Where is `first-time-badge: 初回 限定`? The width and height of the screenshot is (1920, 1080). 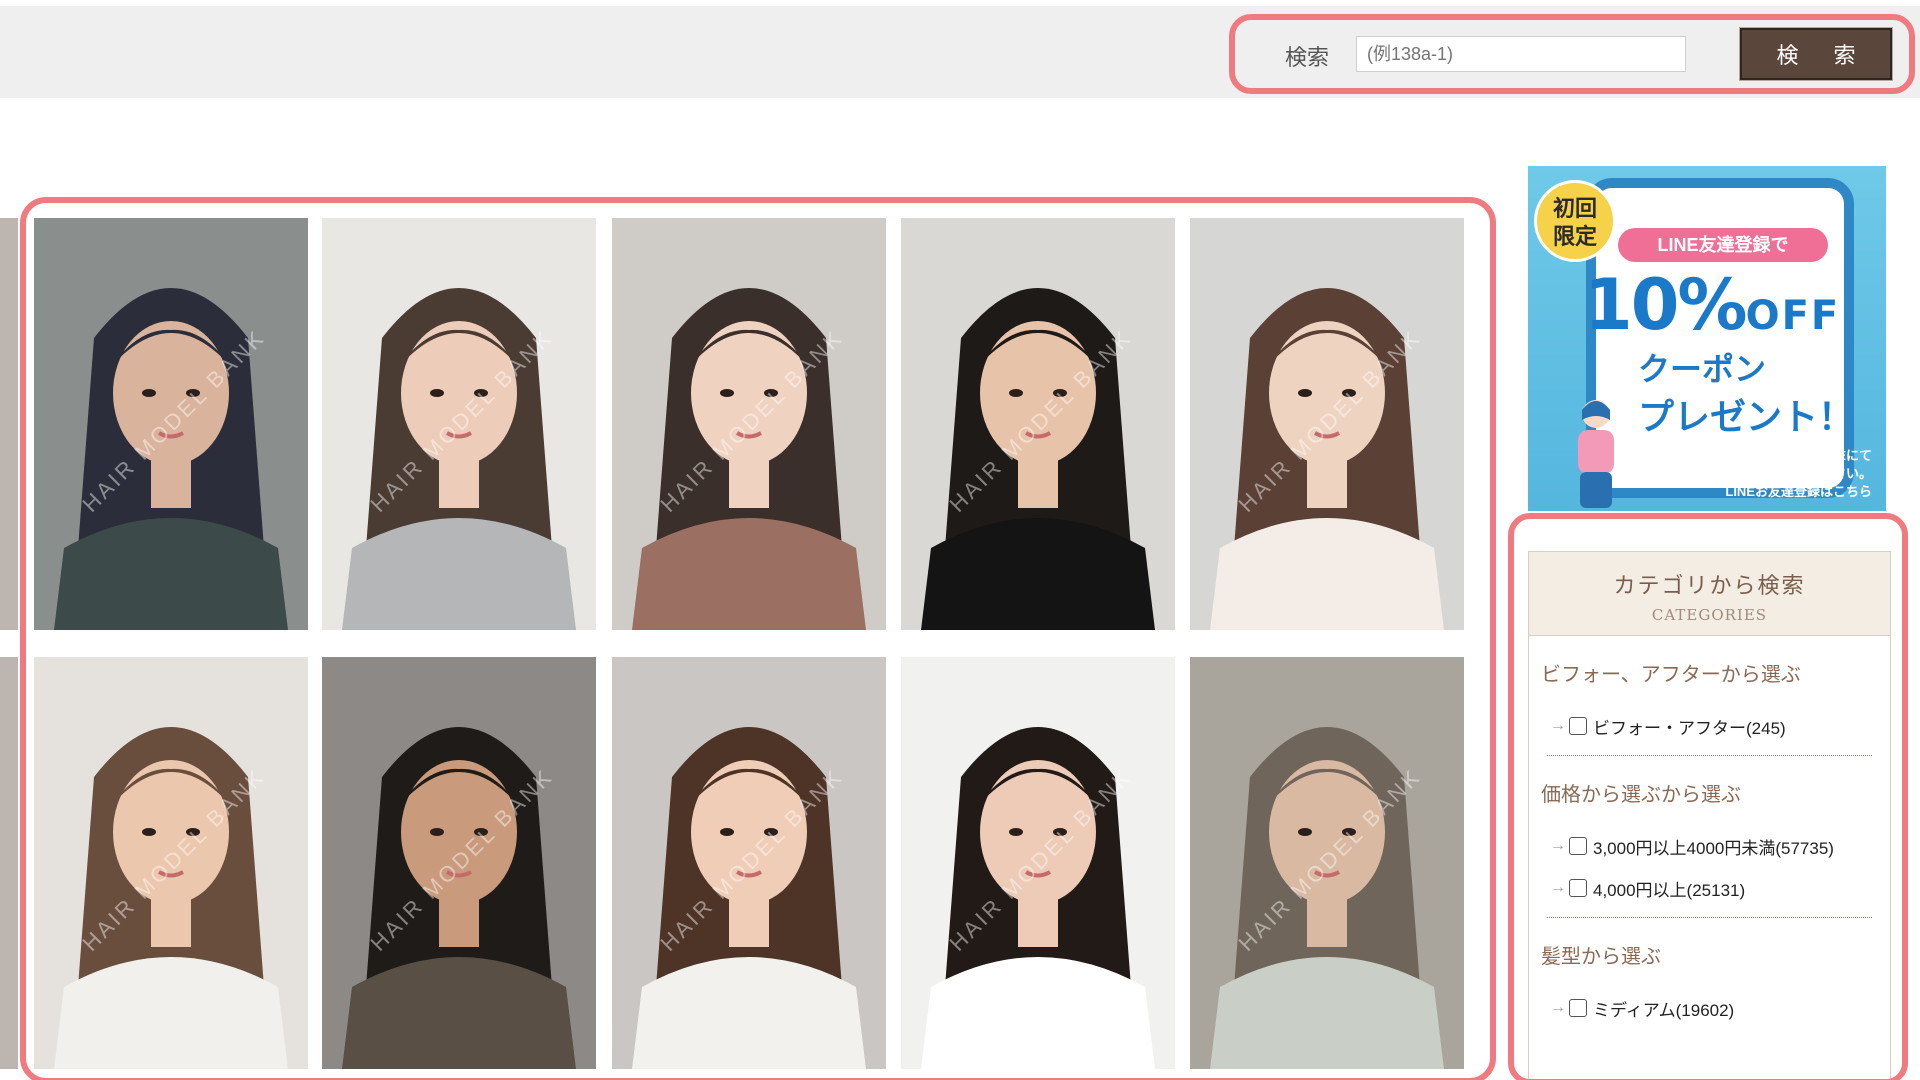 first-time-badge: 初回 限定 is located at coordinates (1575, 221).